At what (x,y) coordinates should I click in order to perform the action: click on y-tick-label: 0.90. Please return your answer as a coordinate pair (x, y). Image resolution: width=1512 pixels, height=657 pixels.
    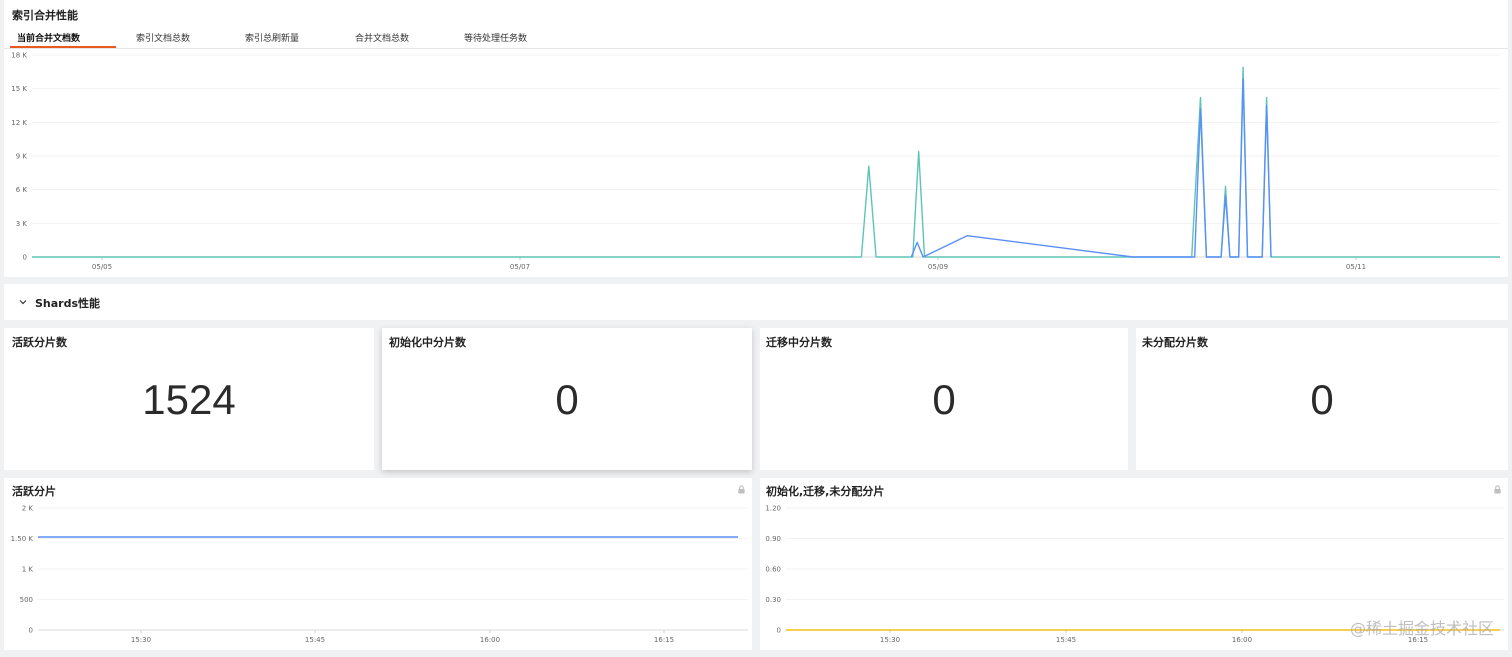
    Looking at the image, I should click on (773, 539).